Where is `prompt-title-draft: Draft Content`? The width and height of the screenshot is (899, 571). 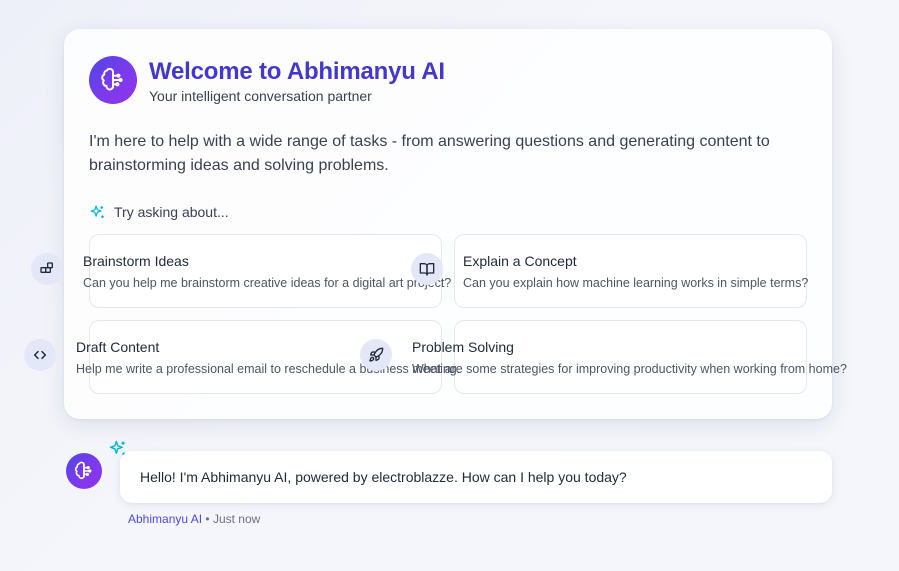 prompt-title-draft: Draft Content is located at coordinates (118, 347).